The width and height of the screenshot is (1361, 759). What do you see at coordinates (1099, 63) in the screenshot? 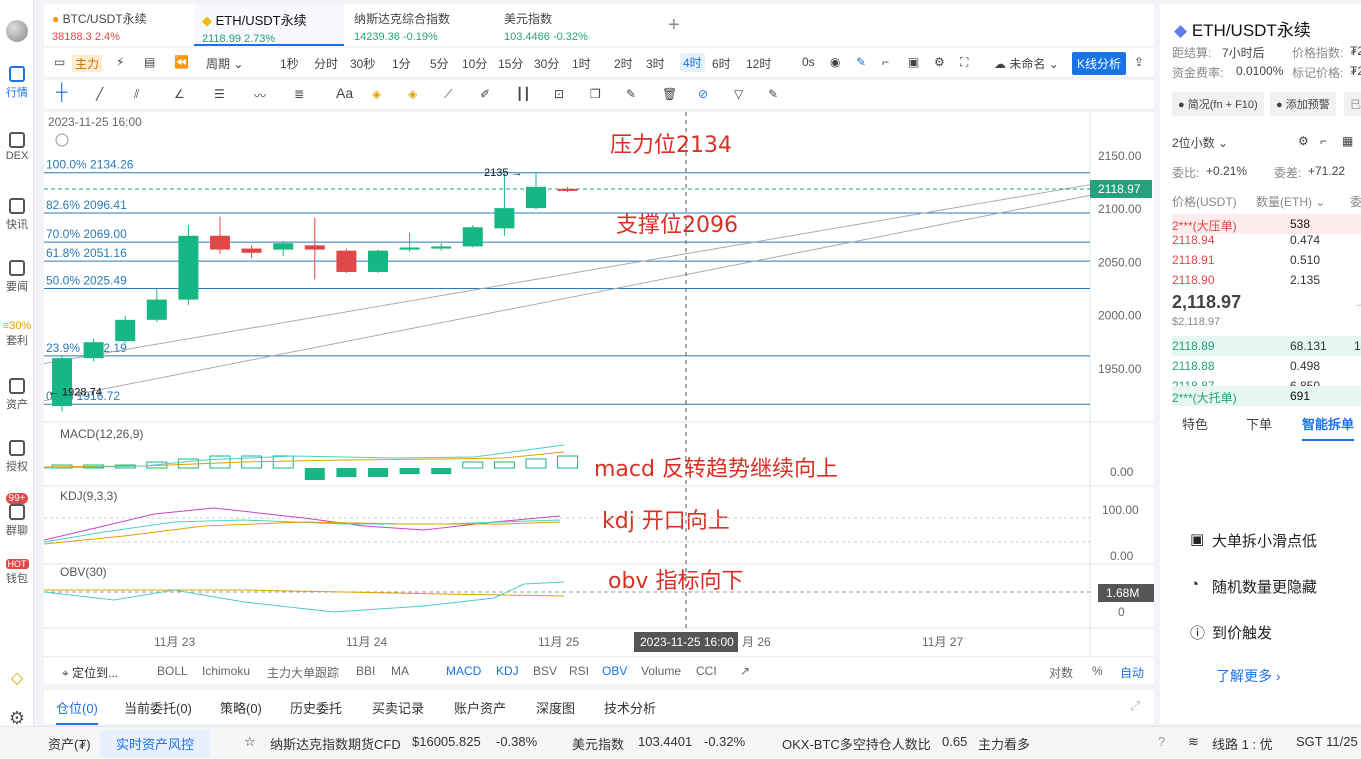
I see `kline-analysis-button: K线分析` at bounding box center [1099, 63].